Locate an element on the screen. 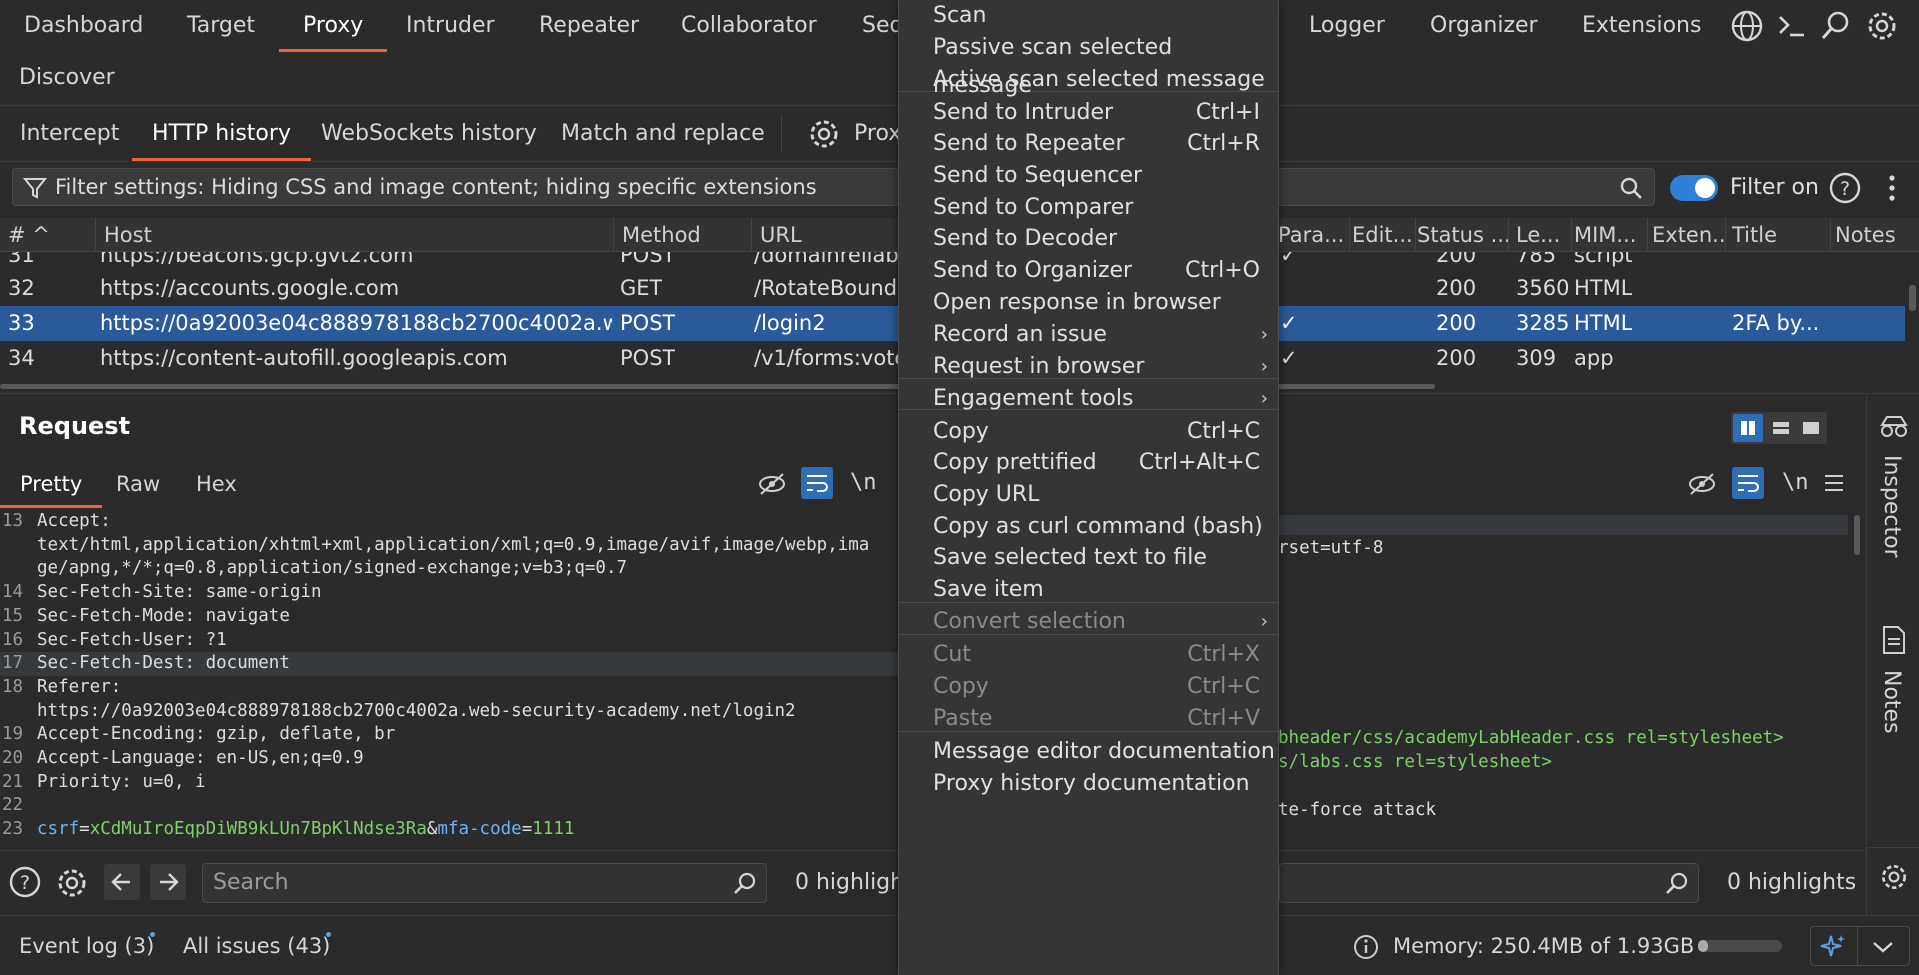  menu-icon is located at coordinates (1834, 483).